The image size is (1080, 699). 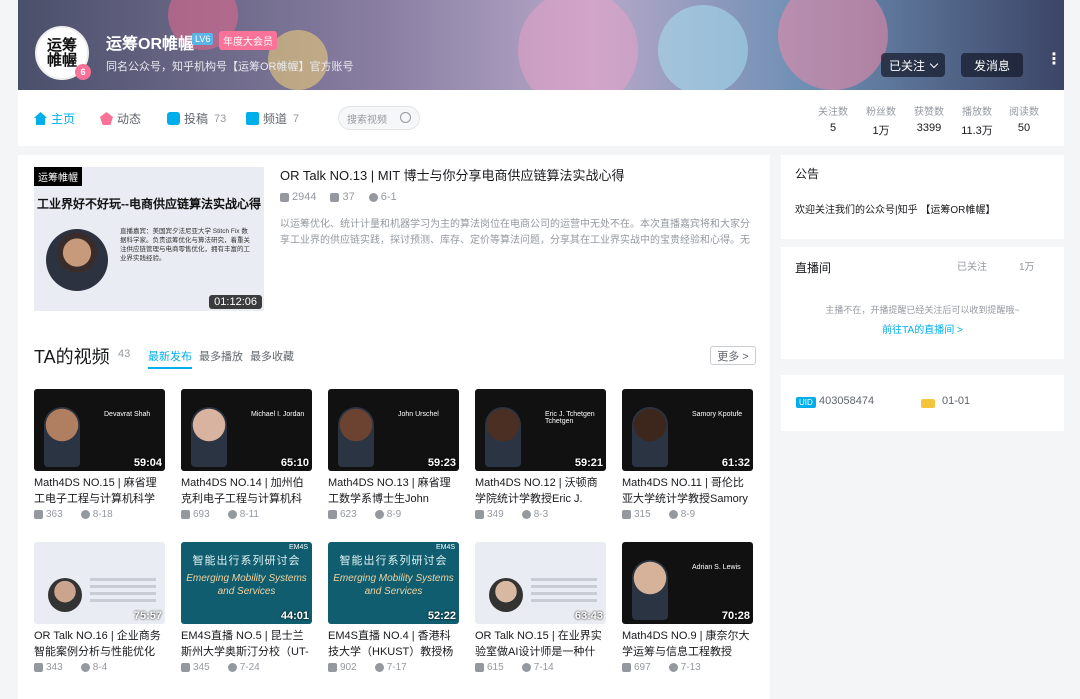 I want to click on video-duration: 59:04, so click(x=147, y=463).